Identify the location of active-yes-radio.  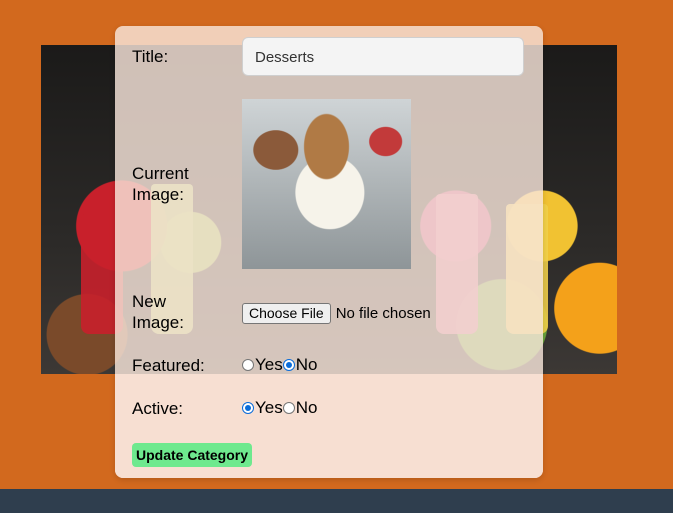
(248, 408).